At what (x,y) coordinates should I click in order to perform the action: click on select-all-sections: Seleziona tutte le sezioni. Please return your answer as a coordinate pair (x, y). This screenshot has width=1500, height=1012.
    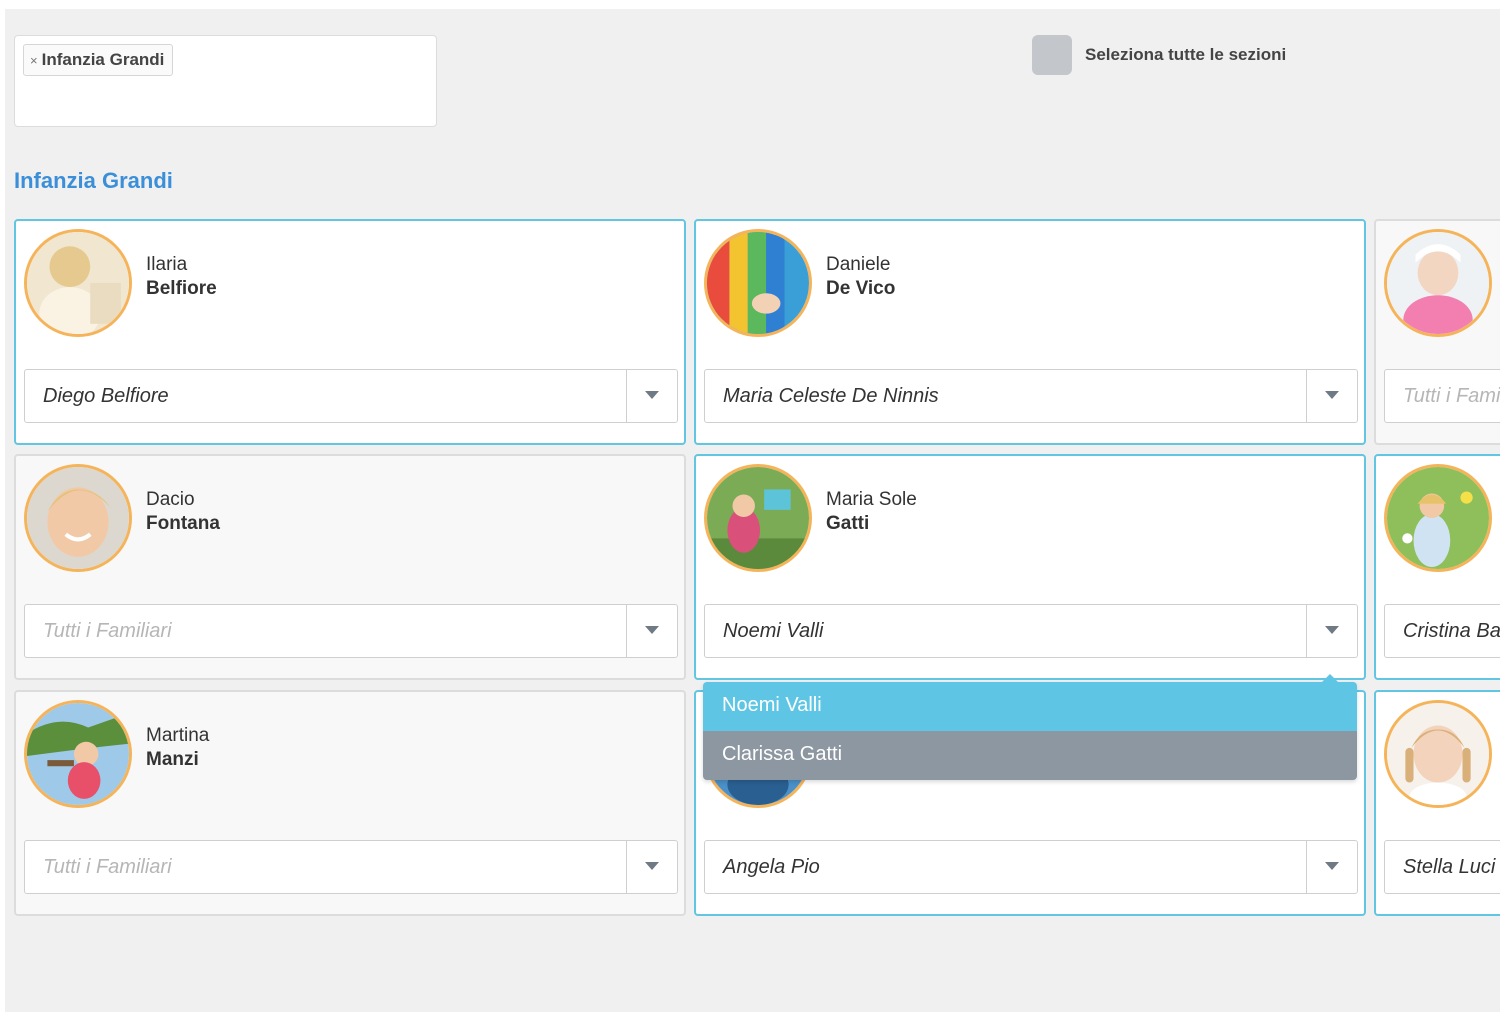
    Looking at the image, I should click on (1159, 55).